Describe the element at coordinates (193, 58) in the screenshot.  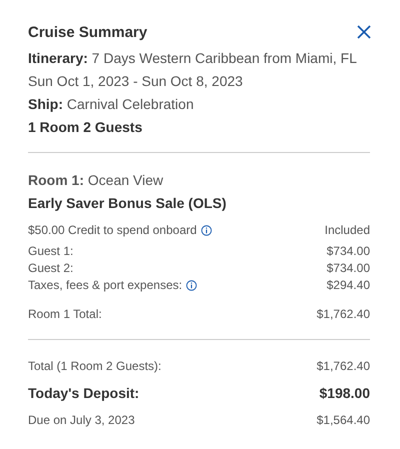
I see `trip-detail: Itinerary: 7 Days Western Caribbean from Miami, FL` at that location.